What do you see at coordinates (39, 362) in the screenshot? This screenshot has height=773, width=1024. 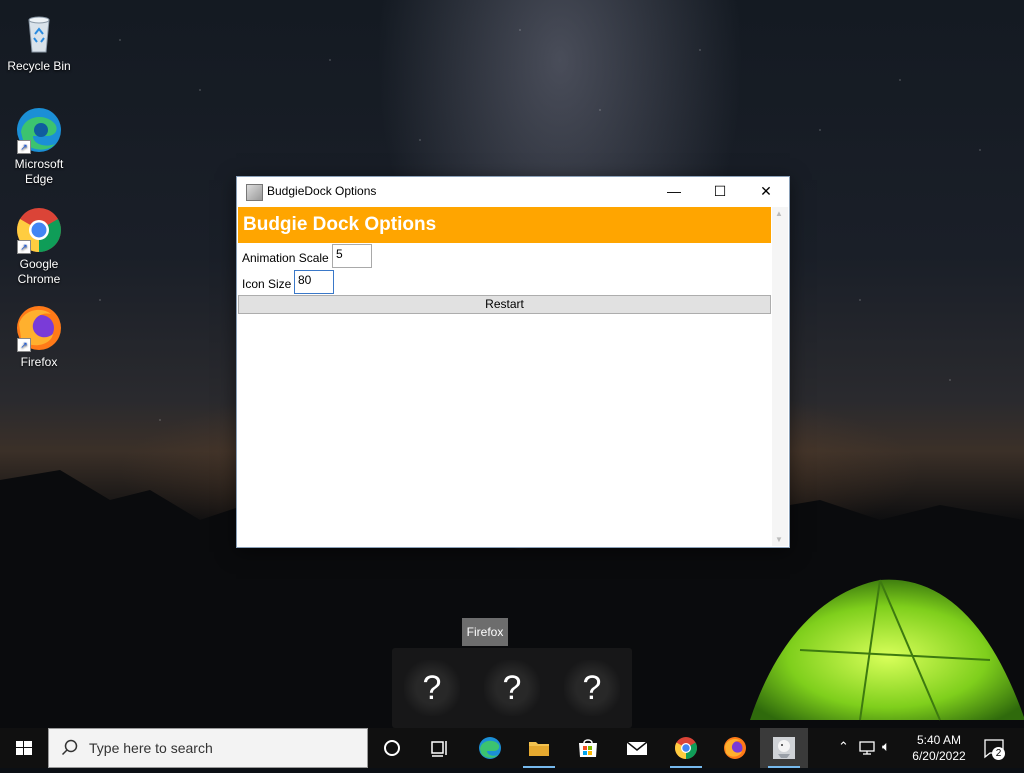 I see `desktop-icon-label: Firefox` at bounding box center [39, 362].